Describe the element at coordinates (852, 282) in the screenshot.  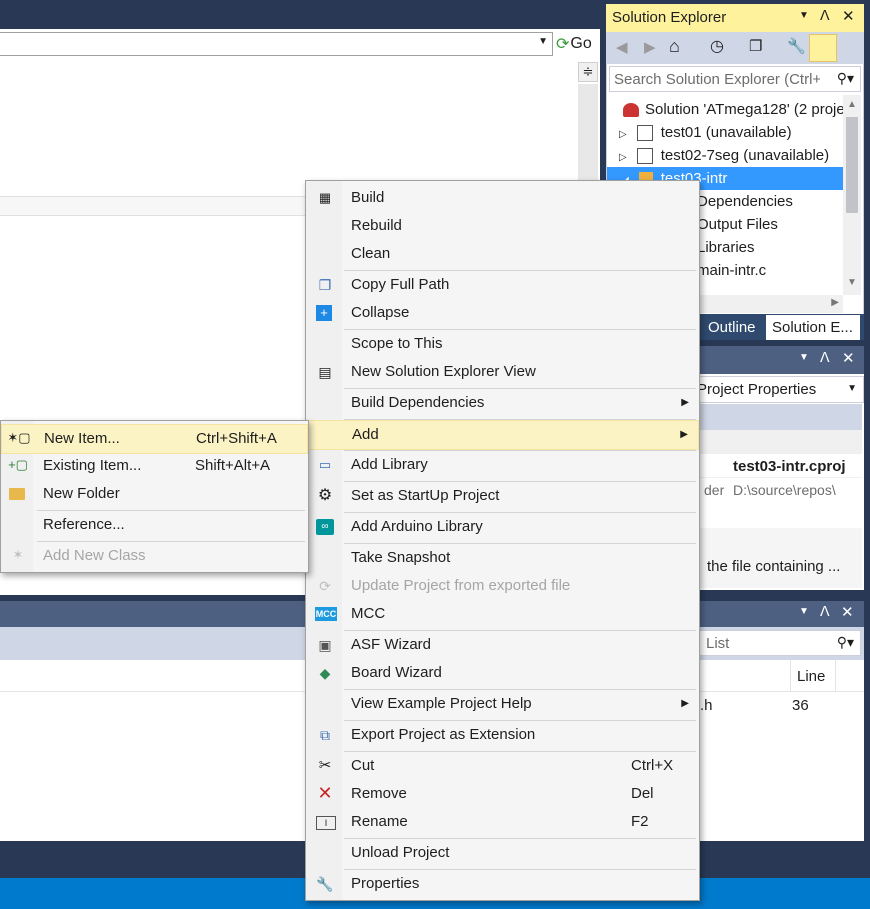
I see `scroll-down-icon: ▼` at that location.